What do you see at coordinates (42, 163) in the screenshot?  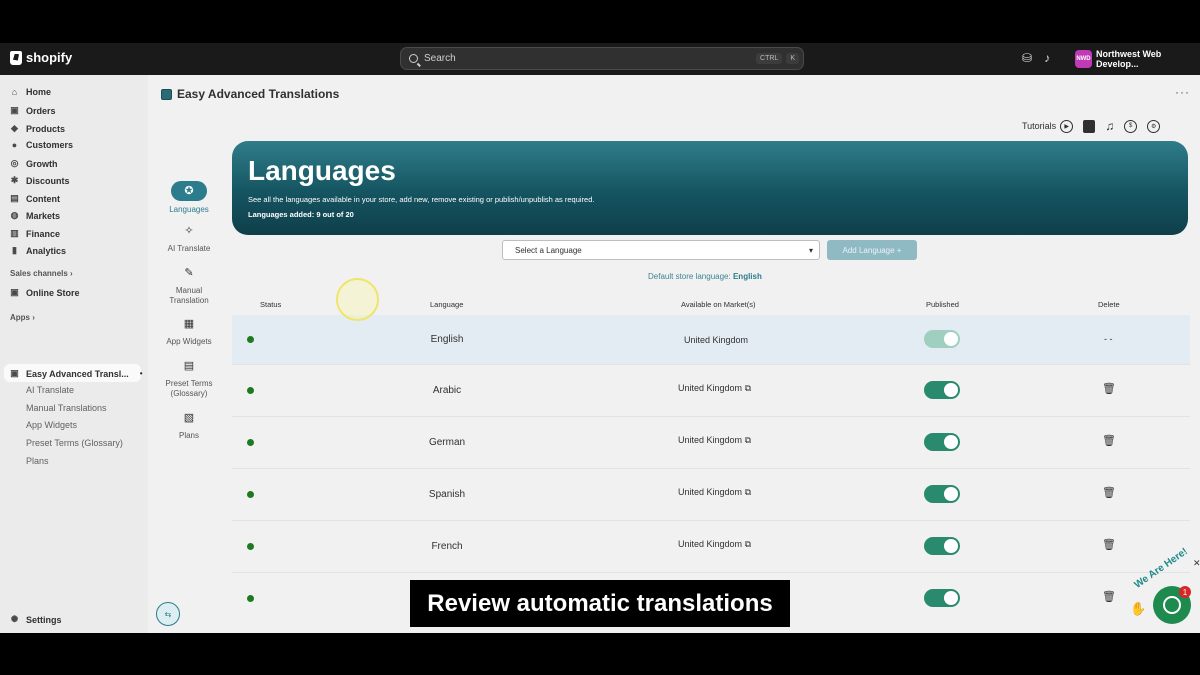 I see `sidebar-item-label: Growth` at bounding box center [42, 163].